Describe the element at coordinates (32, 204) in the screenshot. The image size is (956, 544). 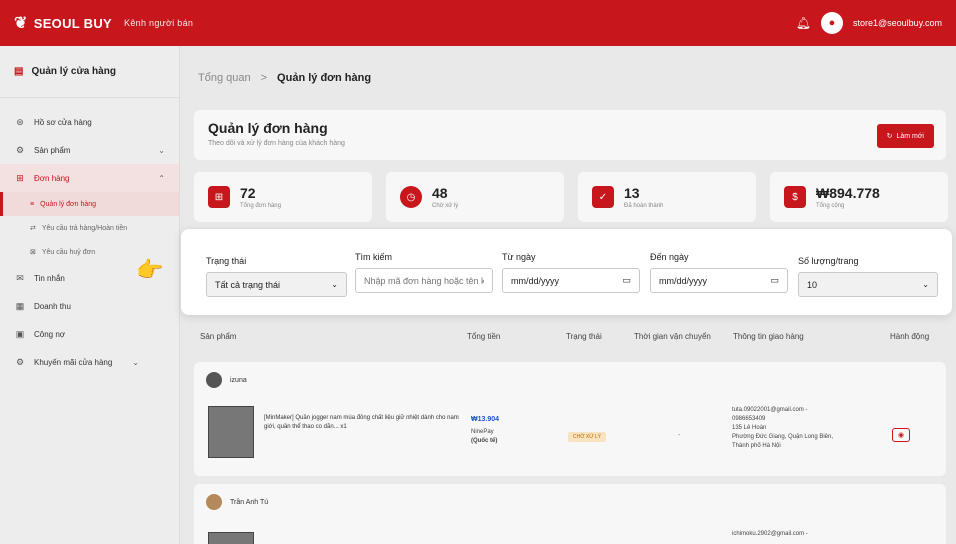
I see `list-icon: ≡` at that location.